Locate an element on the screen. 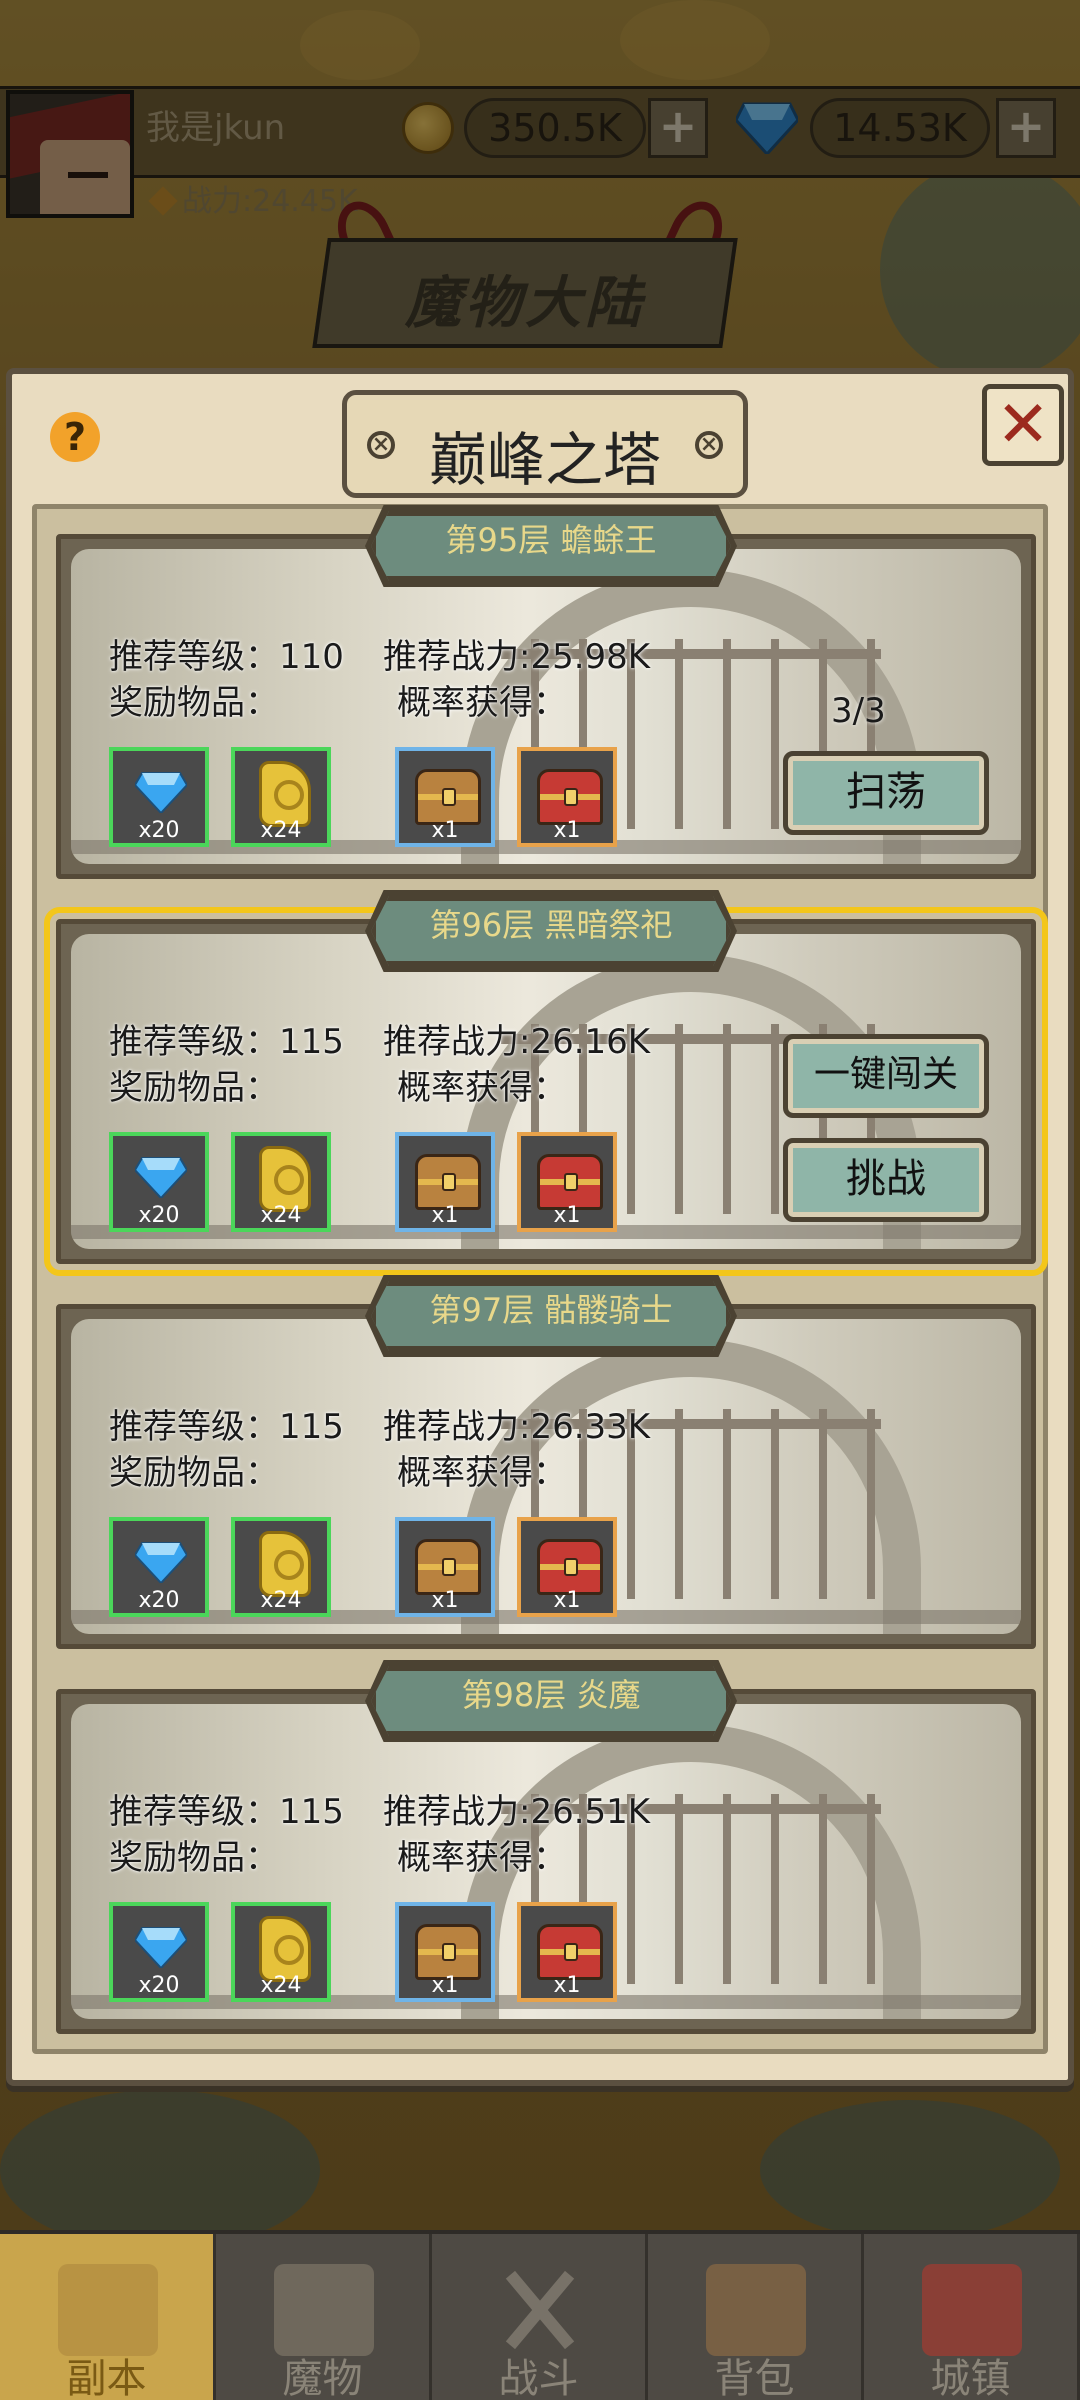 This screenshot has width=1080, height=2400. nav-backpack: 背包 is located at coordinates (756, 2317).